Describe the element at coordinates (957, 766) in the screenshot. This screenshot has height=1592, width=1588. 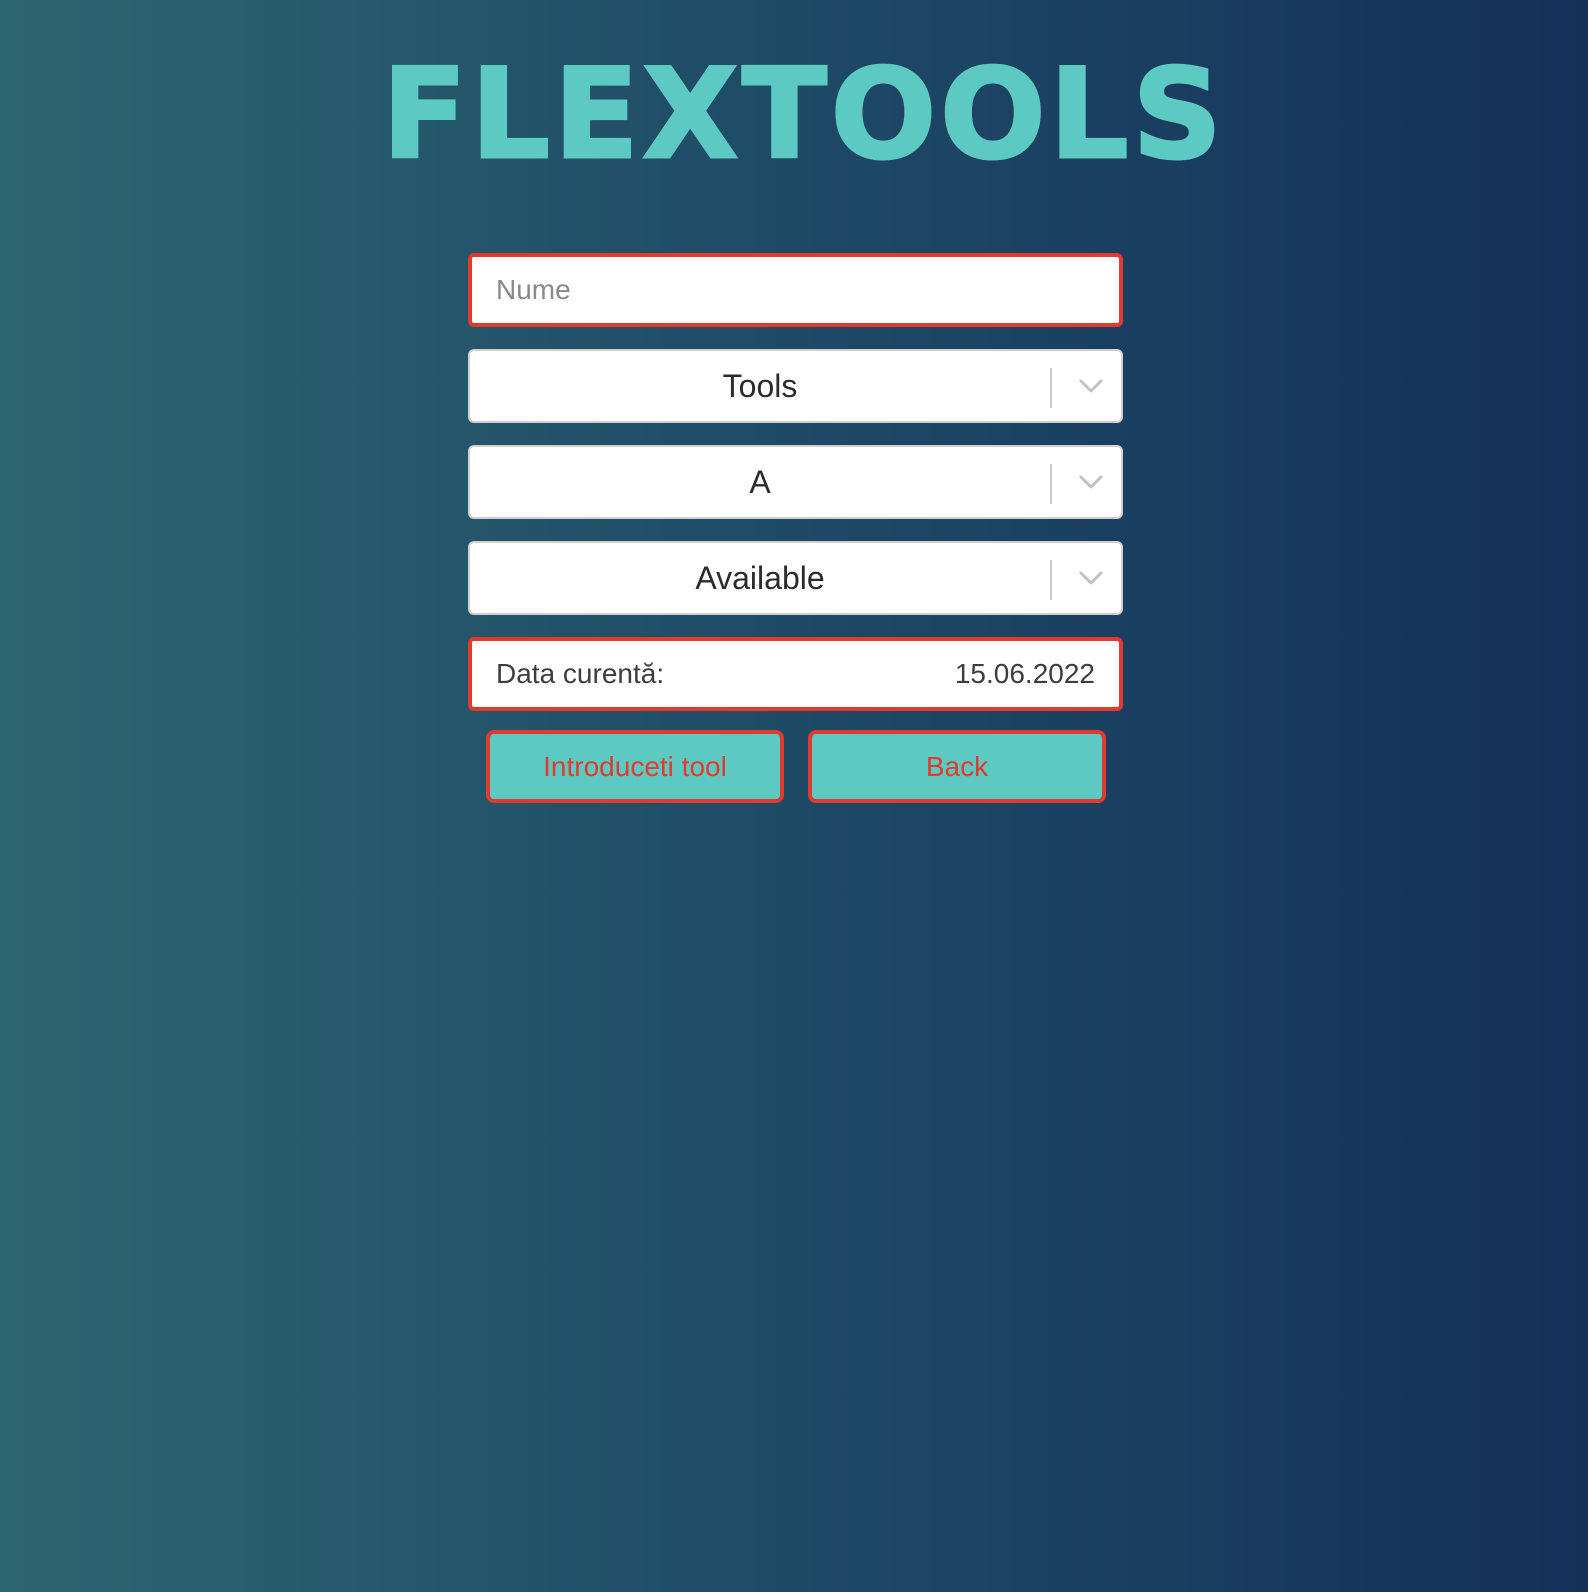
I see `back-button: Back` at that location.